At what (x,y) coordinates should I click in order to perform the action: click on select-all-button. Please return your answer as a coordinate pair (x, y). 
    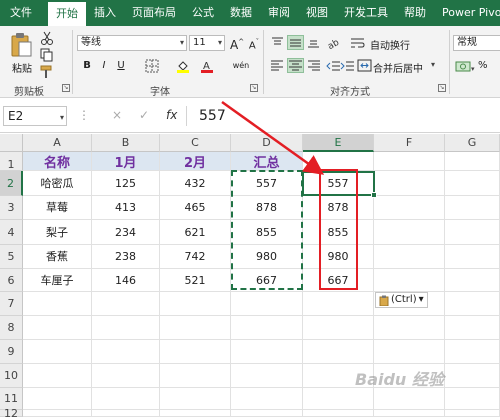
    Looking at the image, I should click on (11, 143).